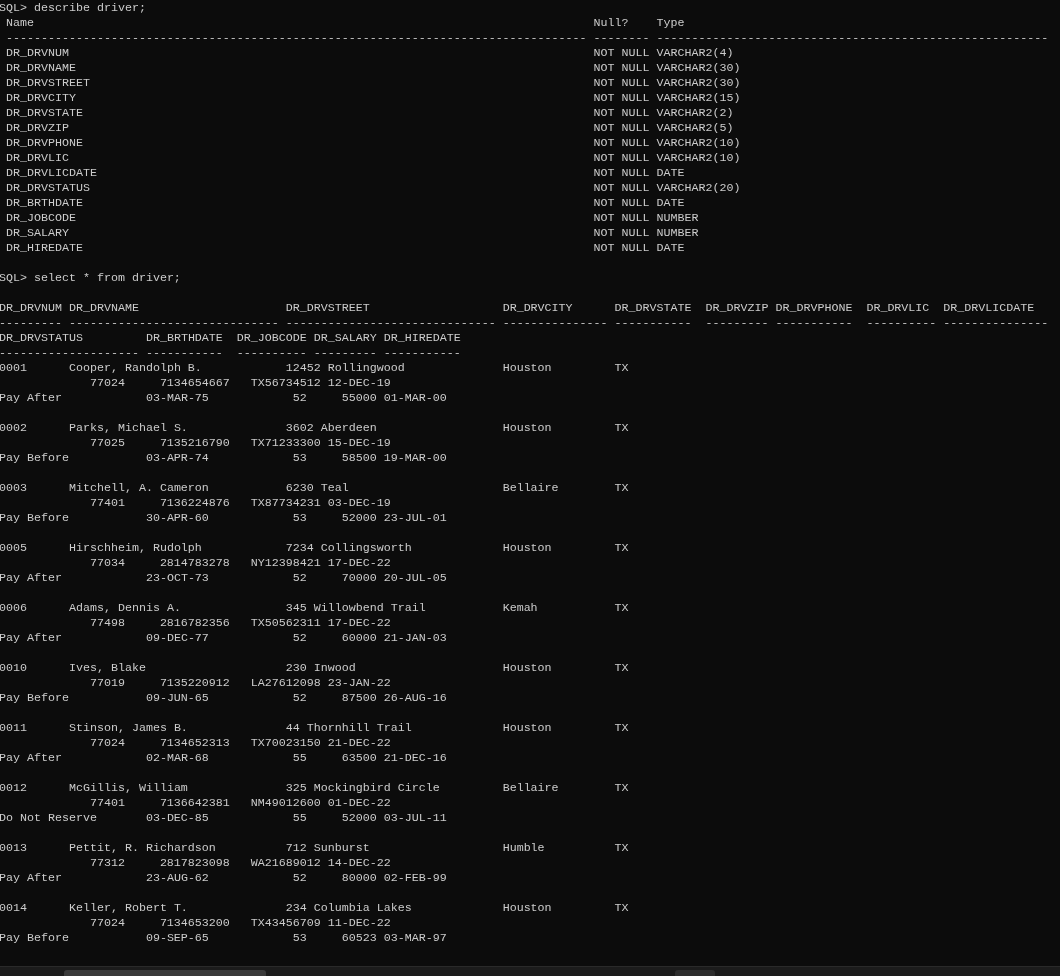 The image size is (1060, 976). Describe the element at coordinates (37, 158) in the screenshot. I see `table-cell: DR_DRVLIC` at that location.